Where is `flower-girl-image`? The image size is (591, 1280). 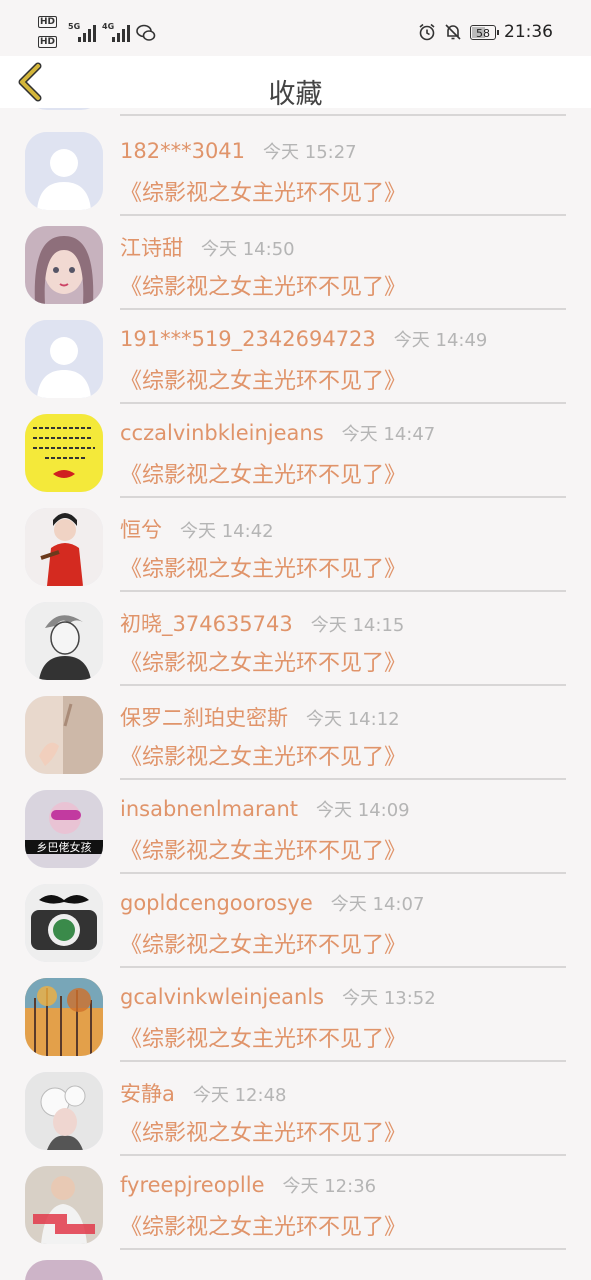 flower-girl-image is located at coordinates (64, 1111).